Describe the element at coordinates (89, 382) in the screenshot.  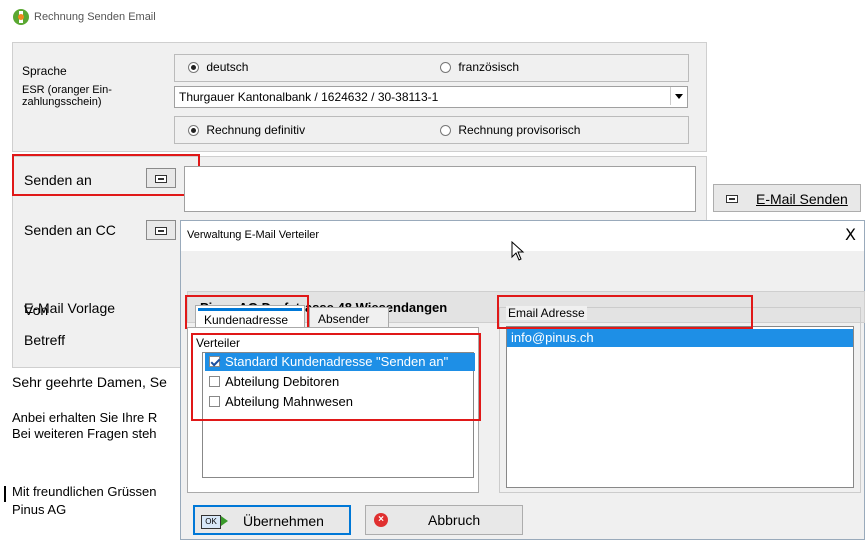
I see `body-text-greeting: Sehr geehrte Damen, Se` at that location.